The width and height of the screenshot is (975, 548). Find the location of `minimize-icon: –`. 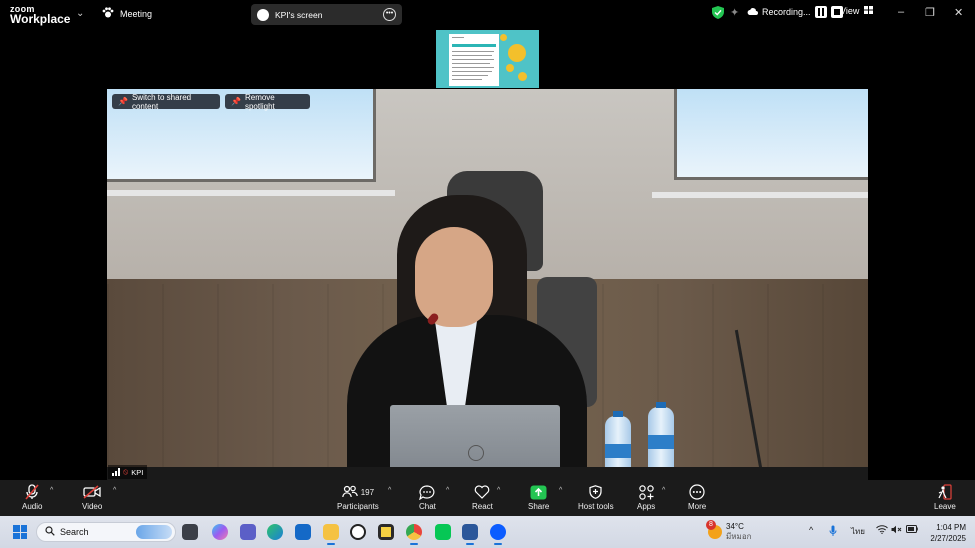

minimize-icon: – is located at coordinates (901, 12).